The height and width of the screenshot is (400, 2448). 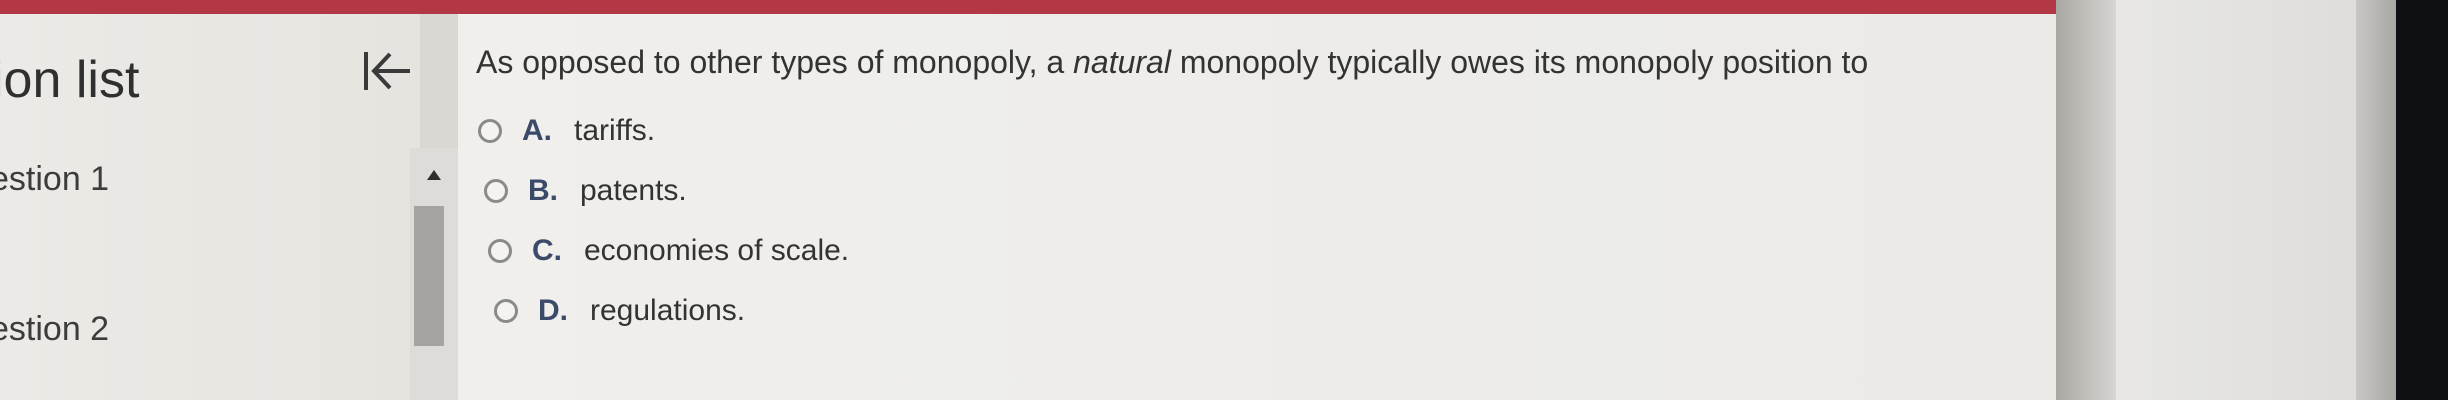 I want to click on collapse-panel-button, so click(x=387, y=71).